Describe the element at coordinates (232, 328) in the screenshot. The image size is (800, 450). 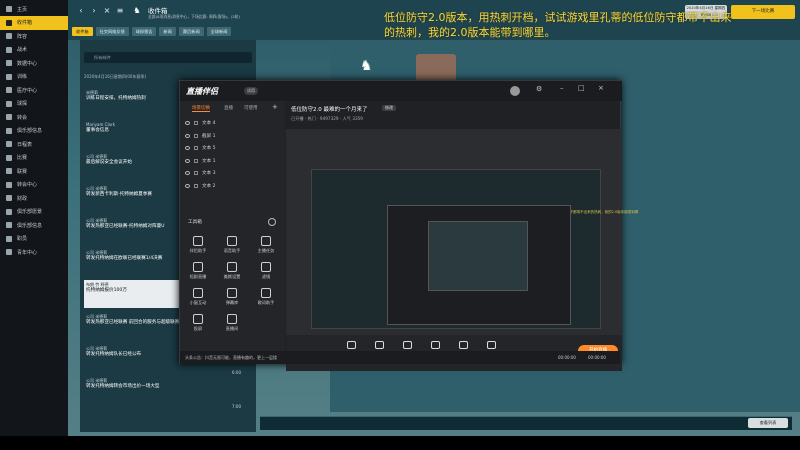
I see `tool-label: 直播间` at that location.